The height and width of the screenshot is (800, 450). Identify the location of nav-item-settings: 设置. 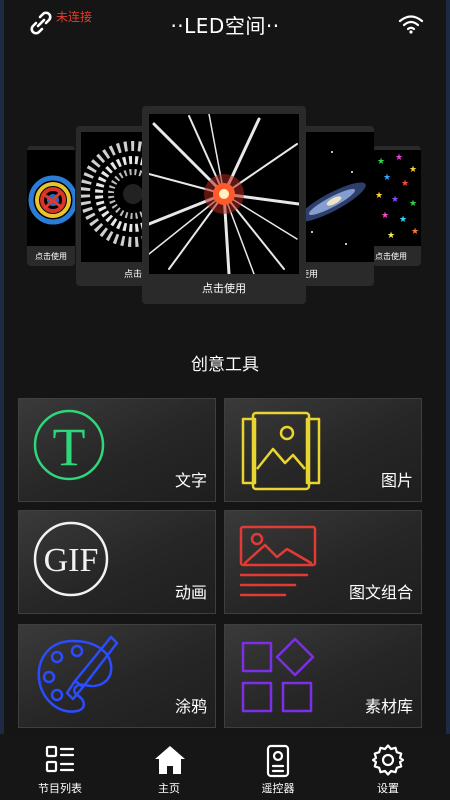
(388, 767).